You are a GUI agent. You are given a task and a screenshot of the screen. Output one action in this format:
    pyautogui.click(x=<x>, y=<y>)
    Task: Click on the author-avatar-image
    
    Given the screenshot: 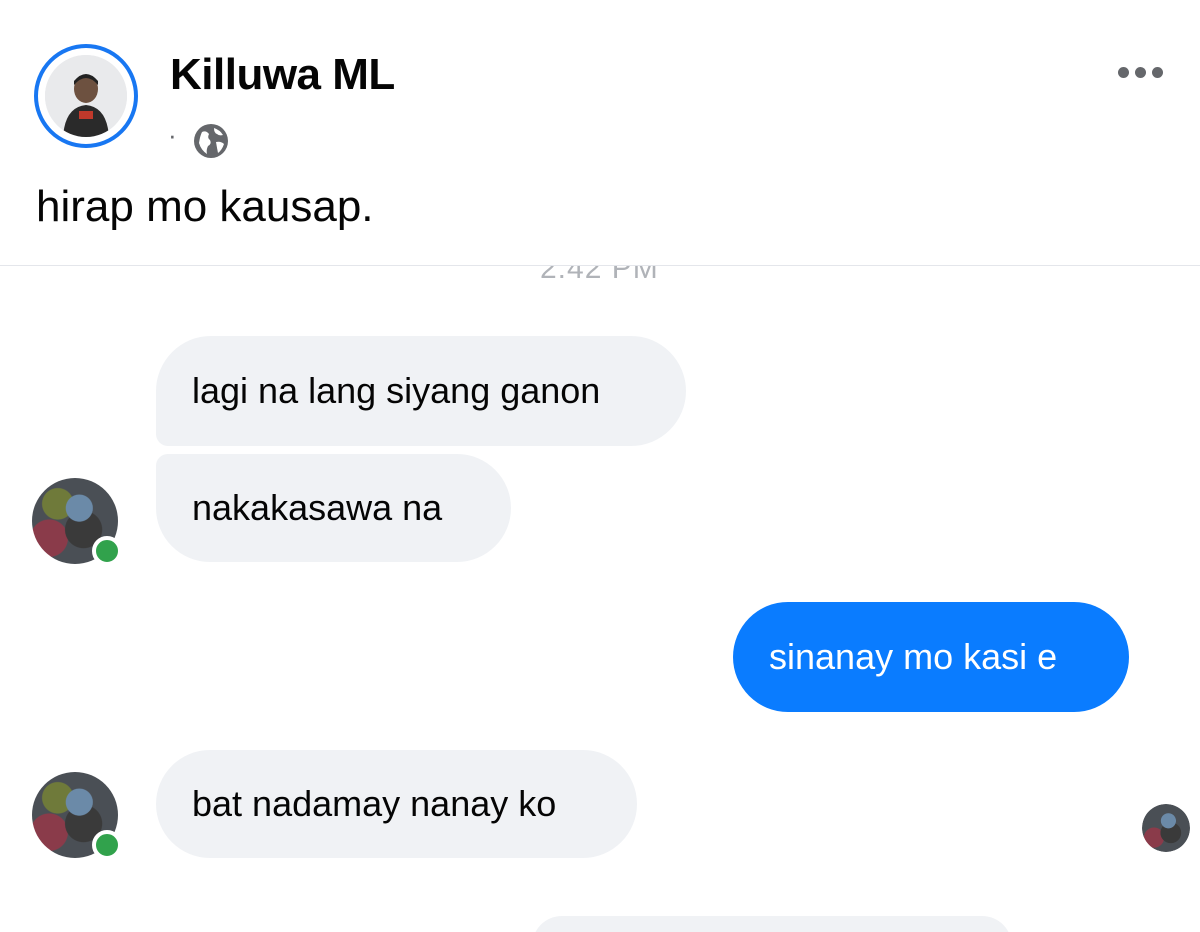 What is the action you would take?
    pyautogui.click(x=86, y=96)
    